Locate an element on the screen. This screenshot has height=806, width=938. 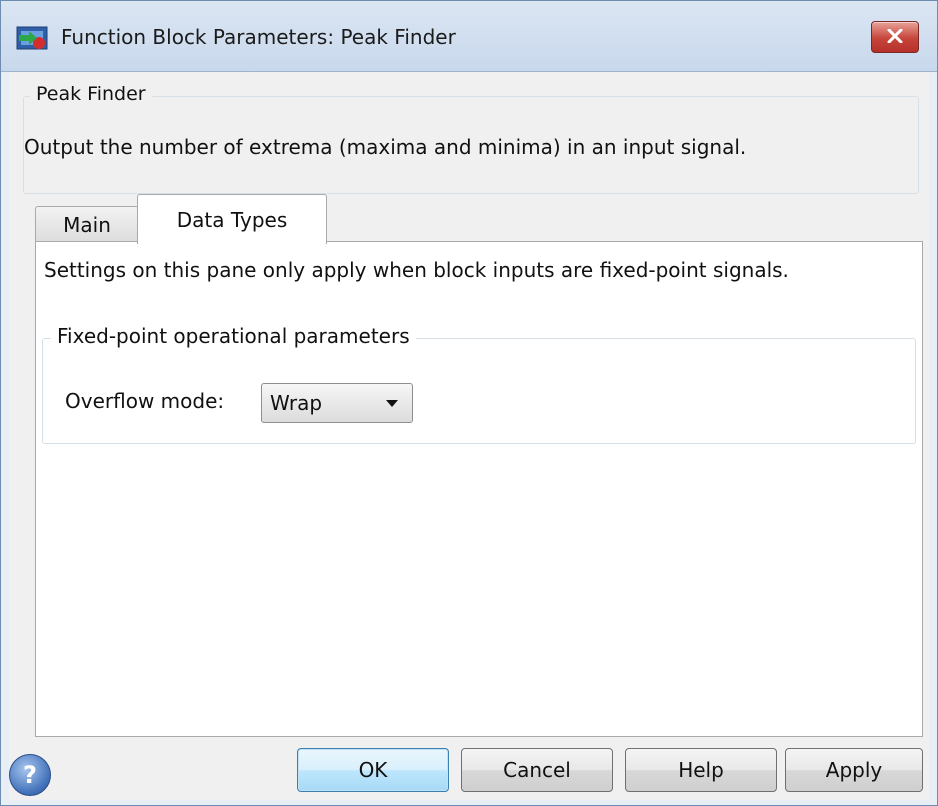
tab-main-label: Main is located at coordinates (87, 224).